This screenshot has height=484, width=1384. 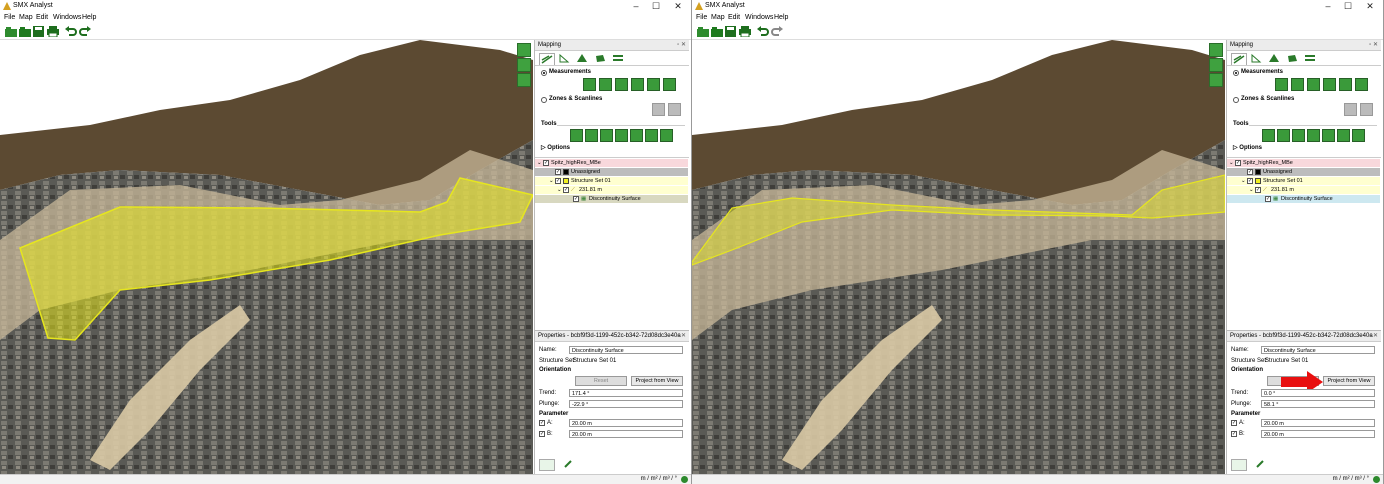 What do you see at coordinates (25, 31) in the screenshot?
I see `open-folder-icon` at bounding box center [25, 31].